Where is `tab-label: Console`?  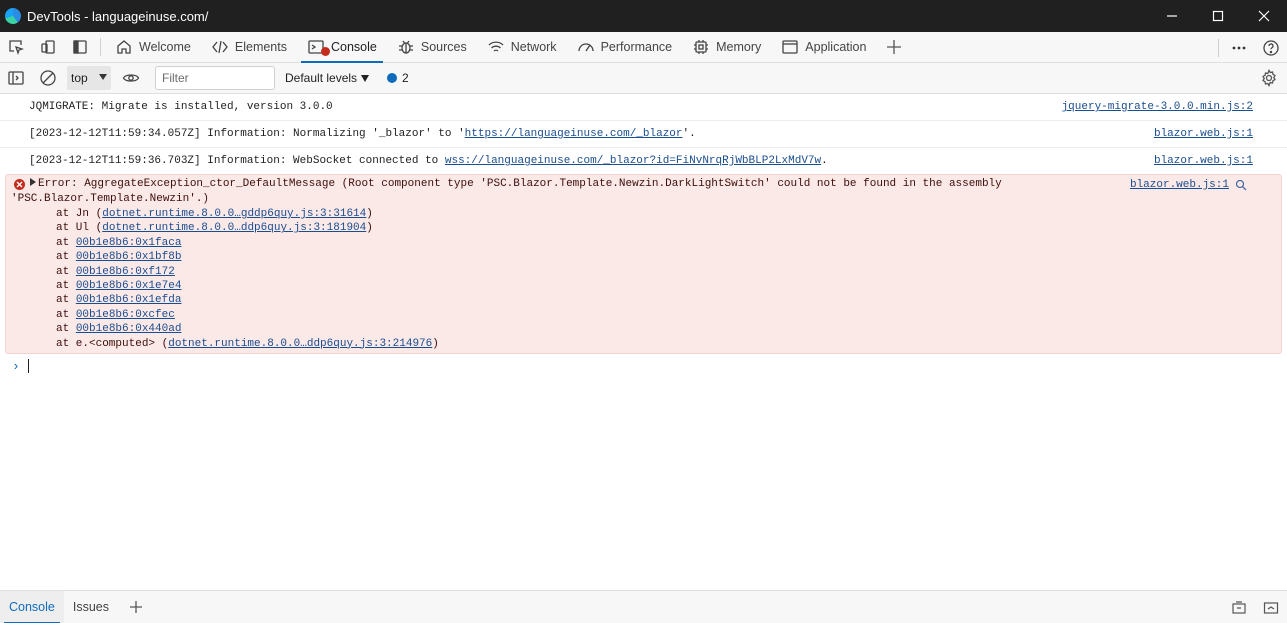
tab-label: Console is located at coordinates (353, 47).